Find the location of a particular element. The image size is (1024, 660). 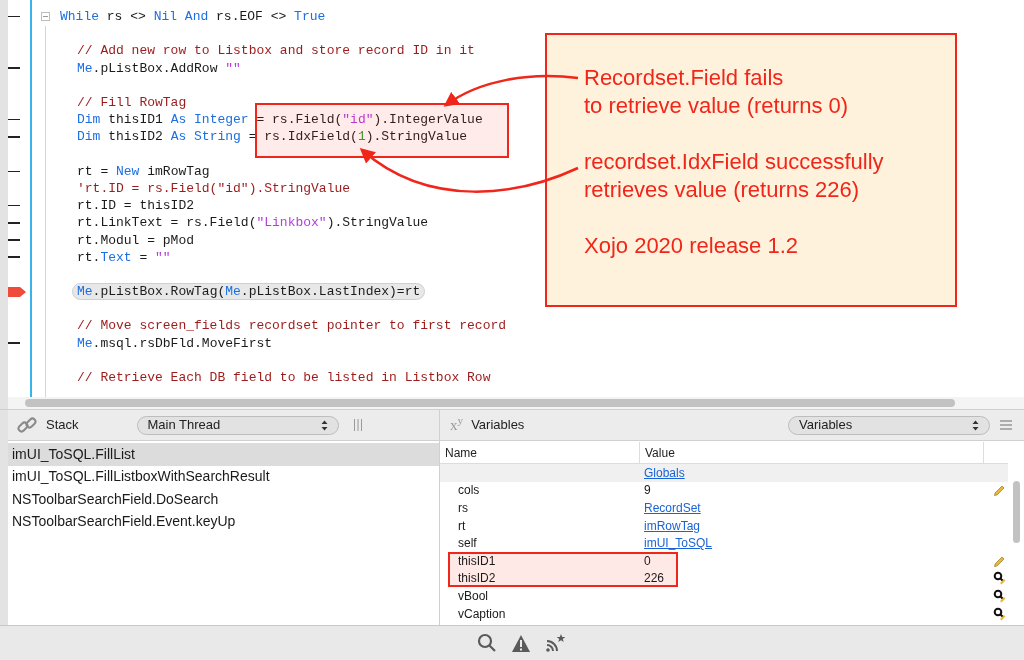

value-link: RecordSet is located at coordinates (672, 508).